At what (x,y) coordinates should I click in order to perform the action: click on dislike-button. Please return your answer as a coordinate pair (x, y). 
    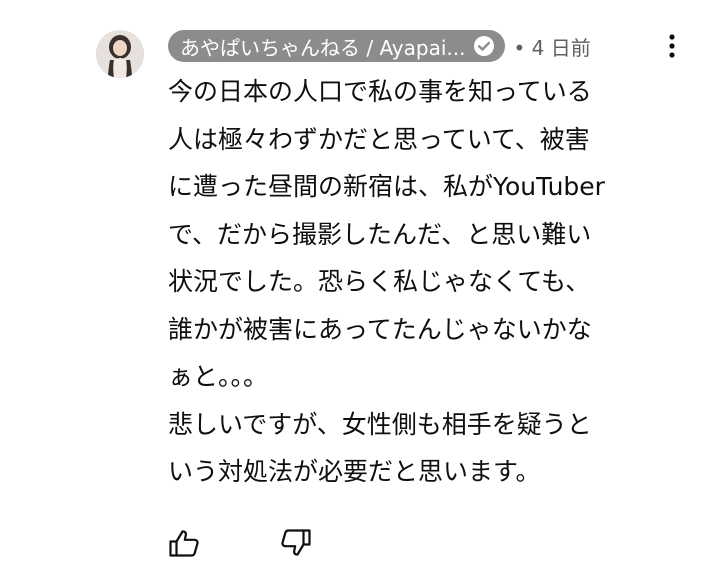
    Looking at the image, I should click on (296, 543).